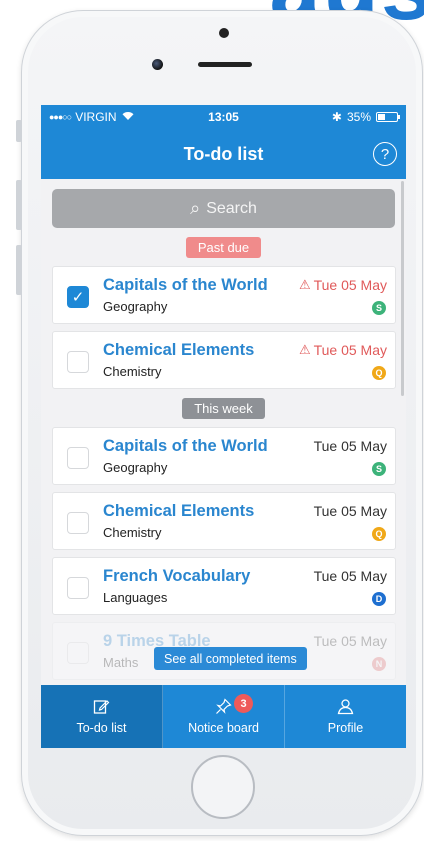 The width and height of the screenshot is (424, 841). I want to click on battery-fill, so click(381, 117).